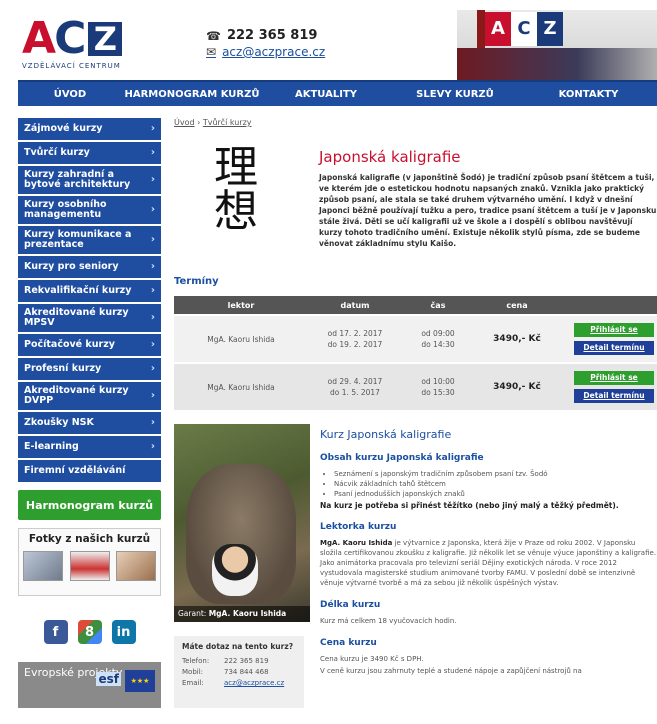 The width and height of the screenshot is (657, 724). Describe the element at coordinates (265, 43) in the screenshot. I see `header-contact: ☎ 222 365 819 ✉ acz@aczprace.cz` at that location.